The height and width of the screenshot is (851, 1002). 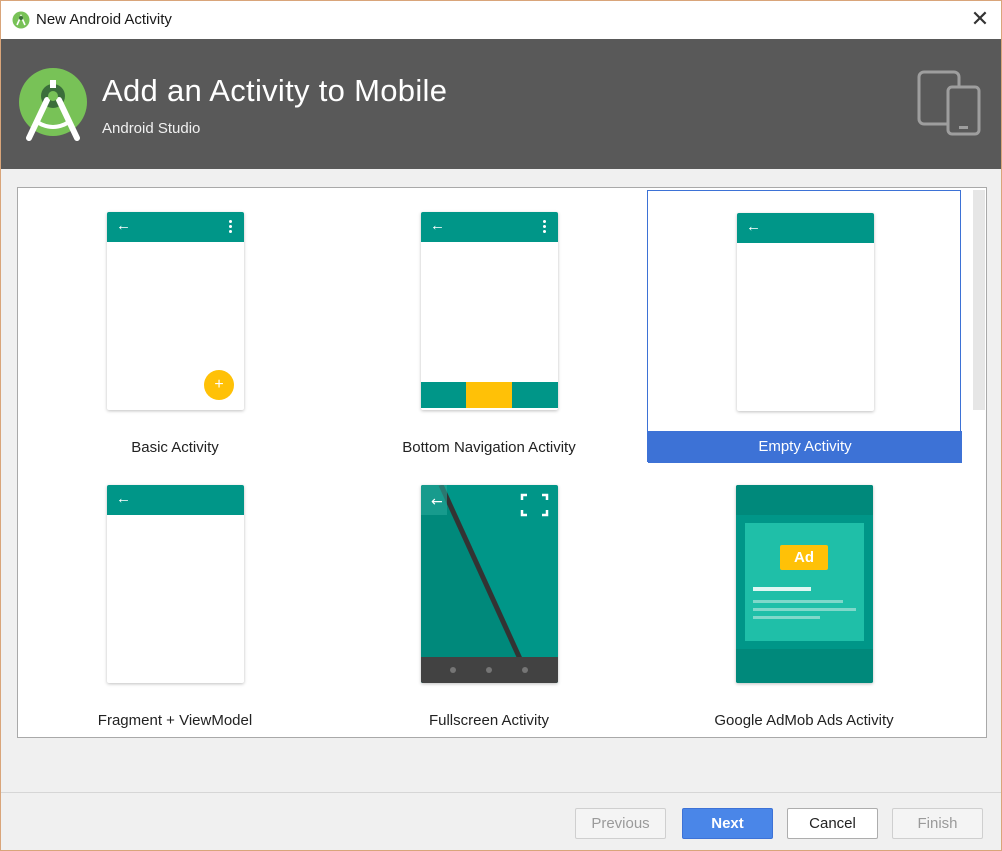 What do you see at coordinates (804, 557) in the screenshot?
I see `ad-badge: Ad` at bounding box center [804, 557].